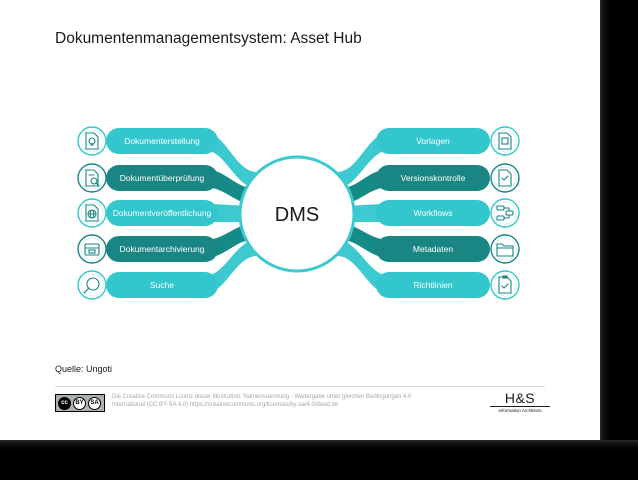  I want to click on document-lightbulb-icon, so click(92, 141).